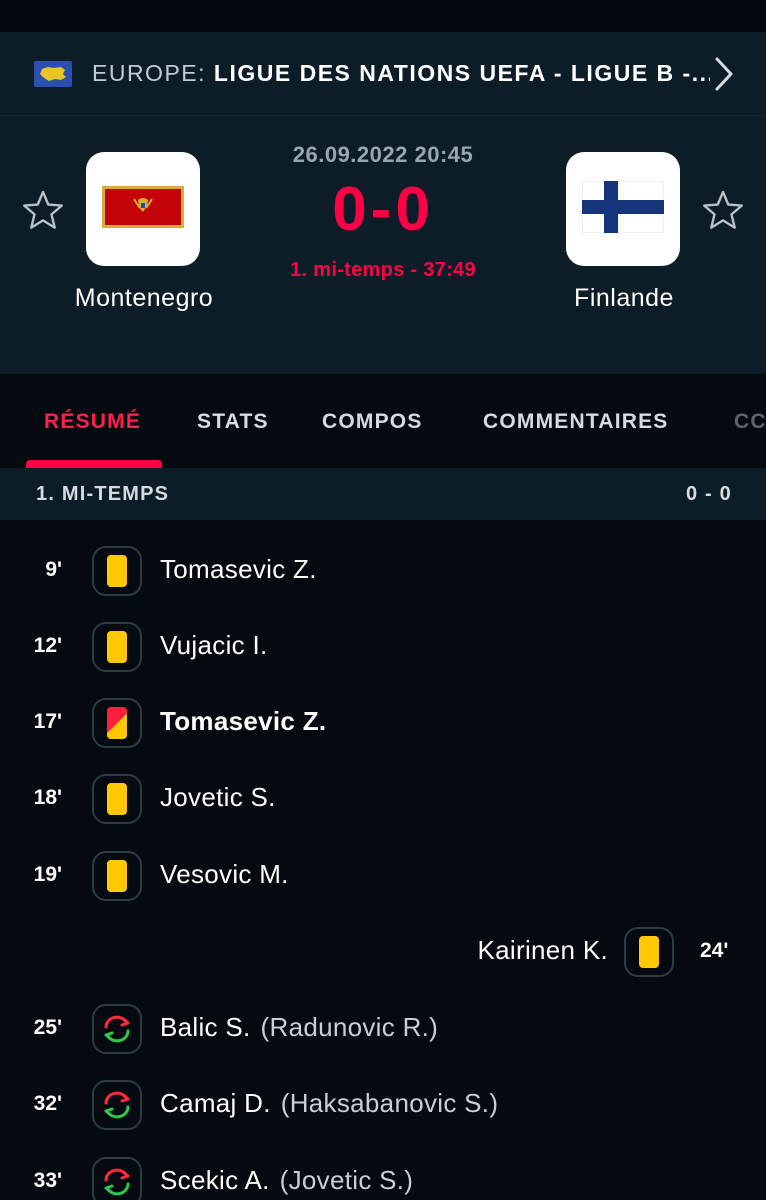 The height and width of the screenshot is (1200, 766). What do you see at coordinates (383, 877) in the screenshot?
I see `event-row: 19' Vesovic M.` at bounding box center [383, 877].